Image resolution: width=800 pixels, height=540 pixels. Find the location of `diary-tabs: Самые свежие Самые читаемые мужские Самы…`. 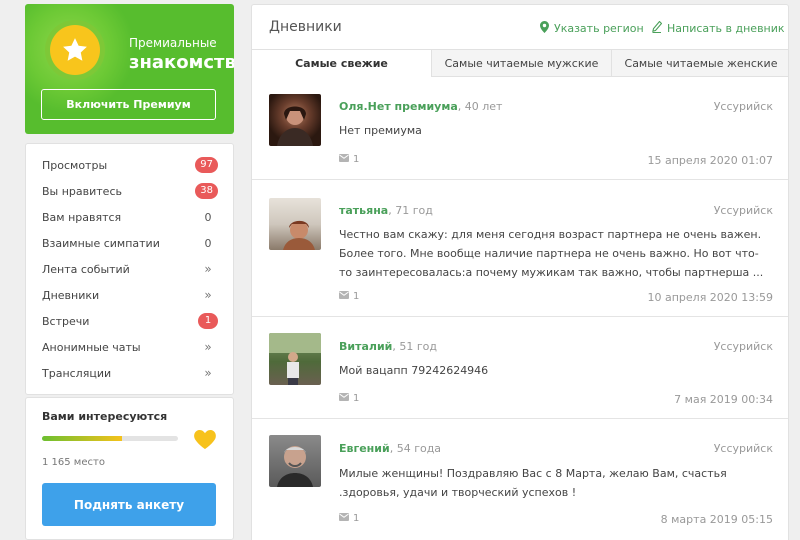

diary-tabs: Самые свежие Самые читаемые мужские Самы… is located at coordinates (520, 63).